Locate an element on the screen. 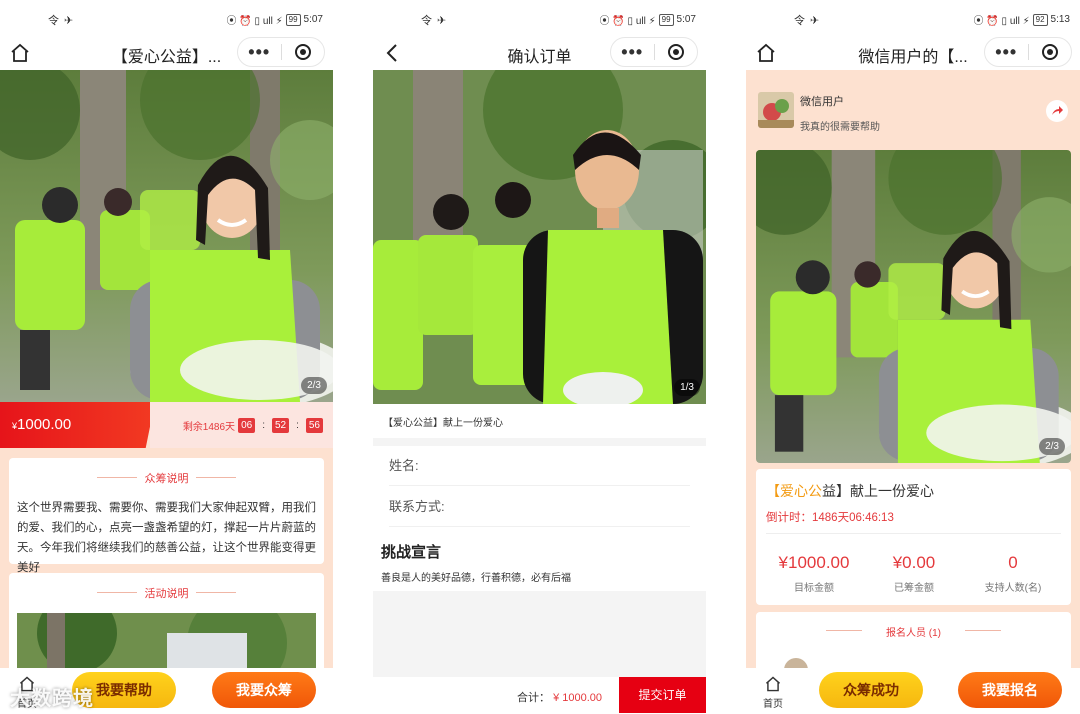 Image resolution: width=1080 pixels, height=714 pixels. total-label: 合计： is located at coordinates (533, 698).